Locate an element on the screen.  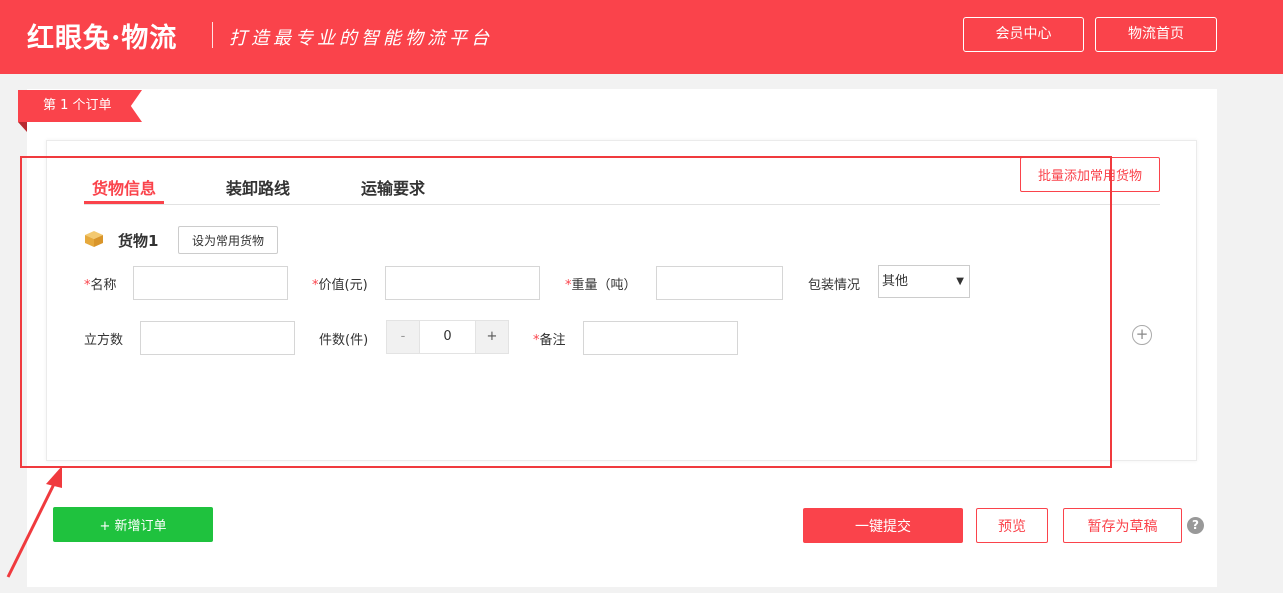
volume-input is located at coordinates (217, 338).